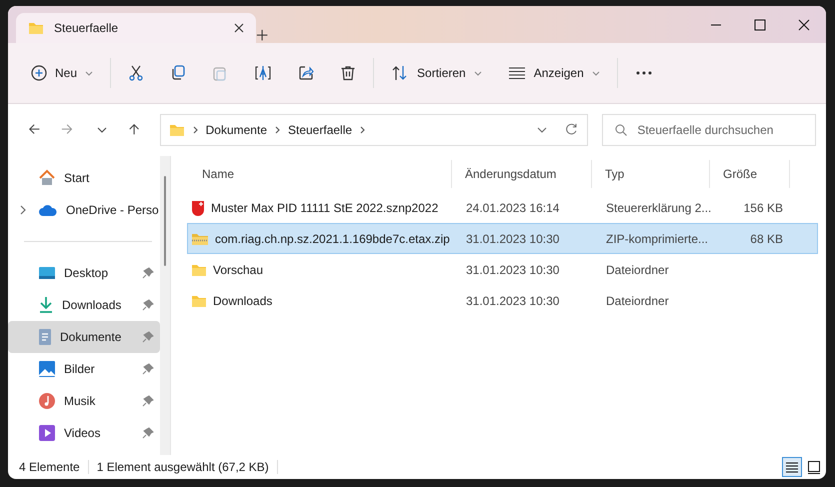  I want to click on column-header: Änderungsdatum, so click(522, 174).